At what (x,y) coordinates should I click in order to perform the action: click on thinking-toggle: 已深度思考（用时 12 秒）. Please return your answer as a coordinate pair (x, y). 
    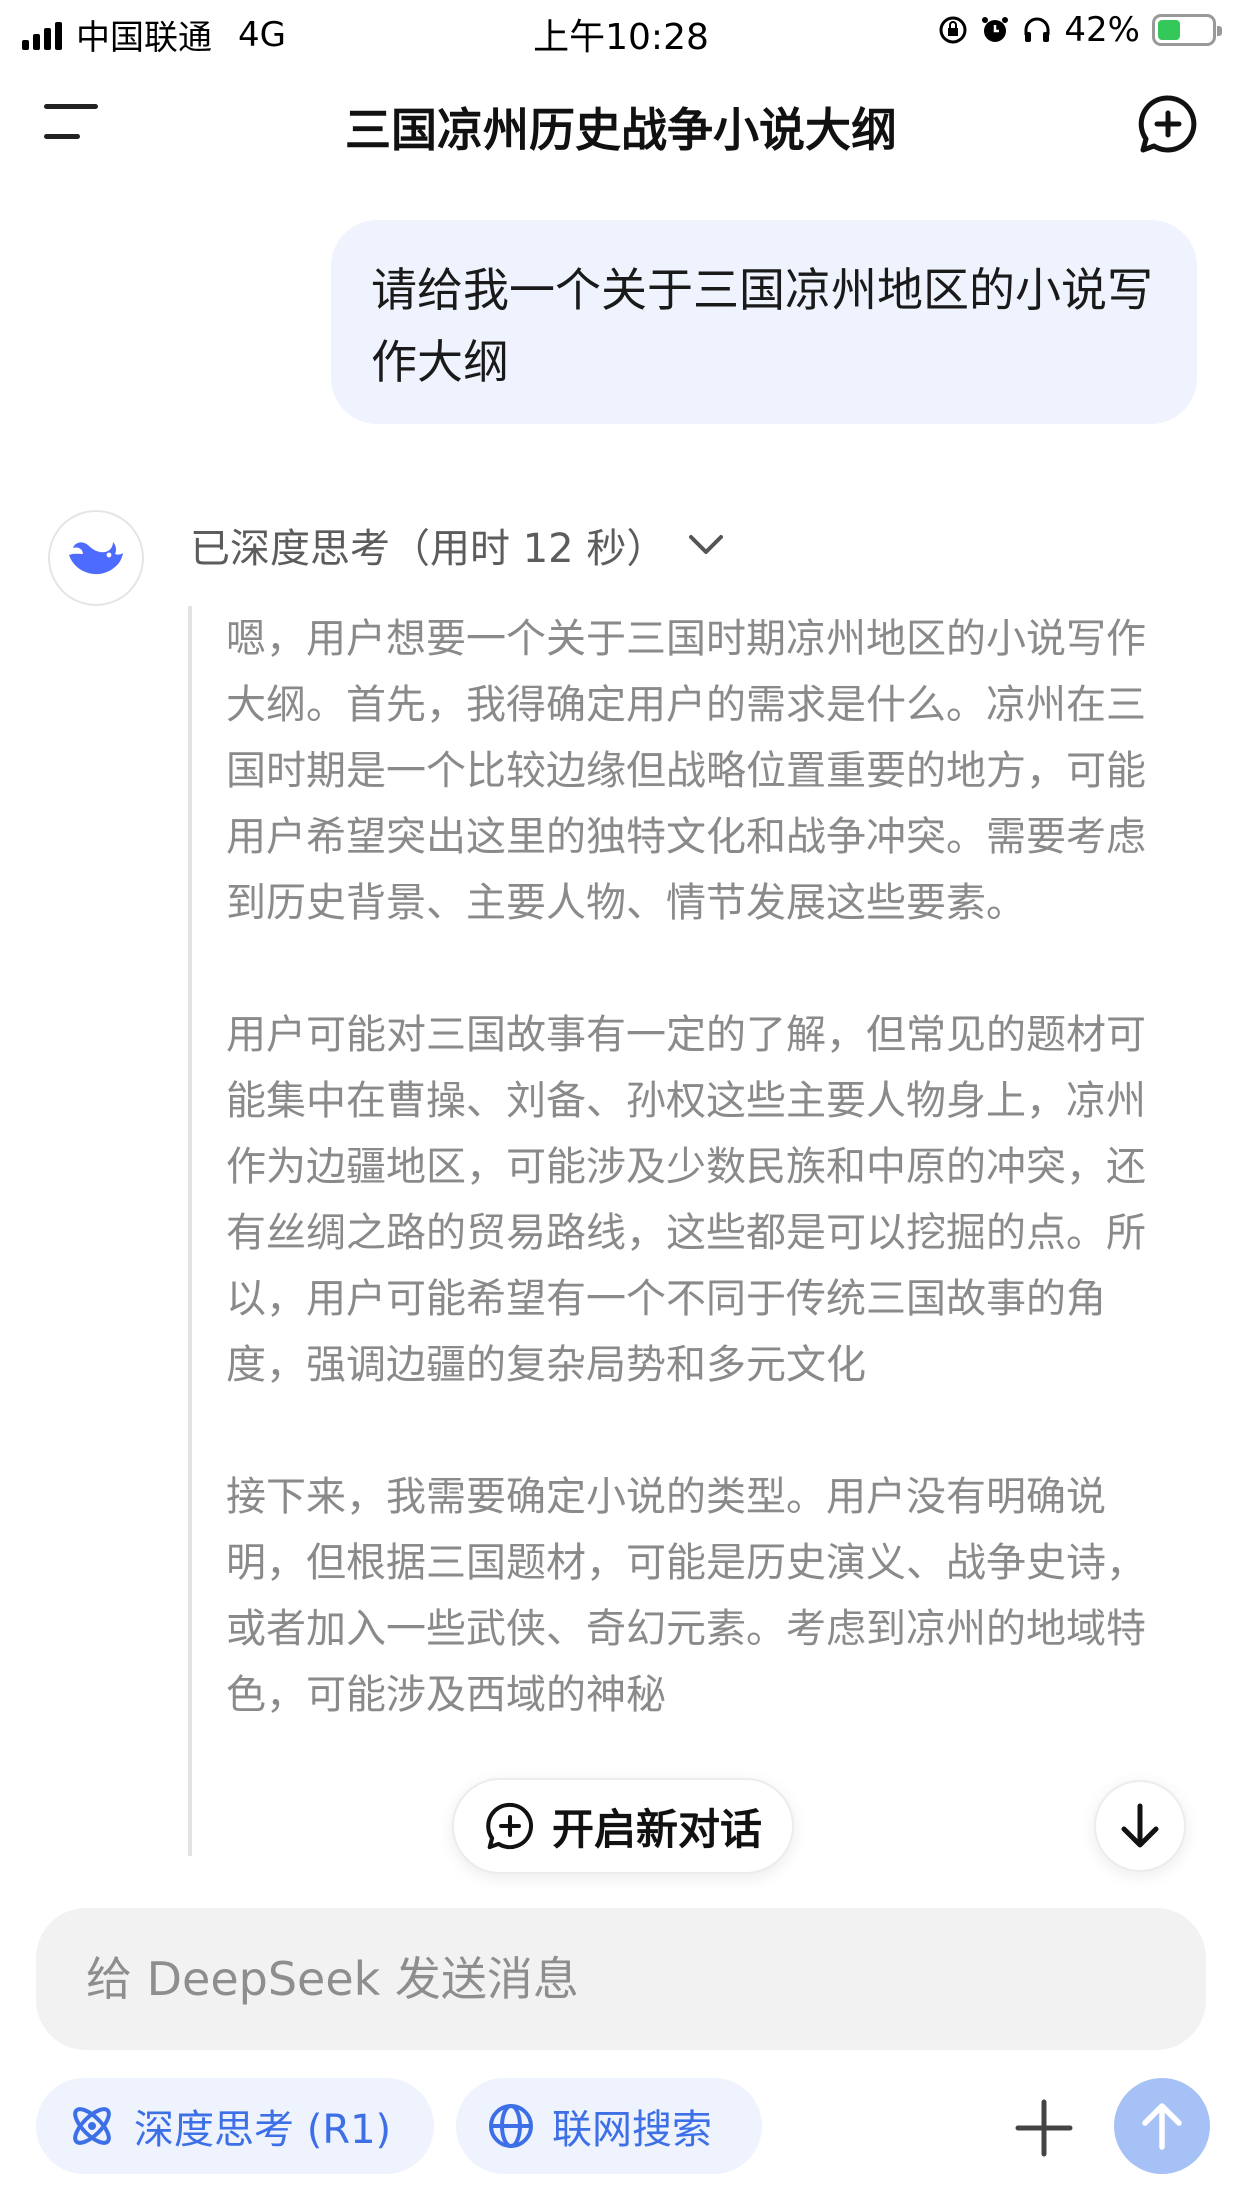
    Looking at the image, I should click on (457, 545).